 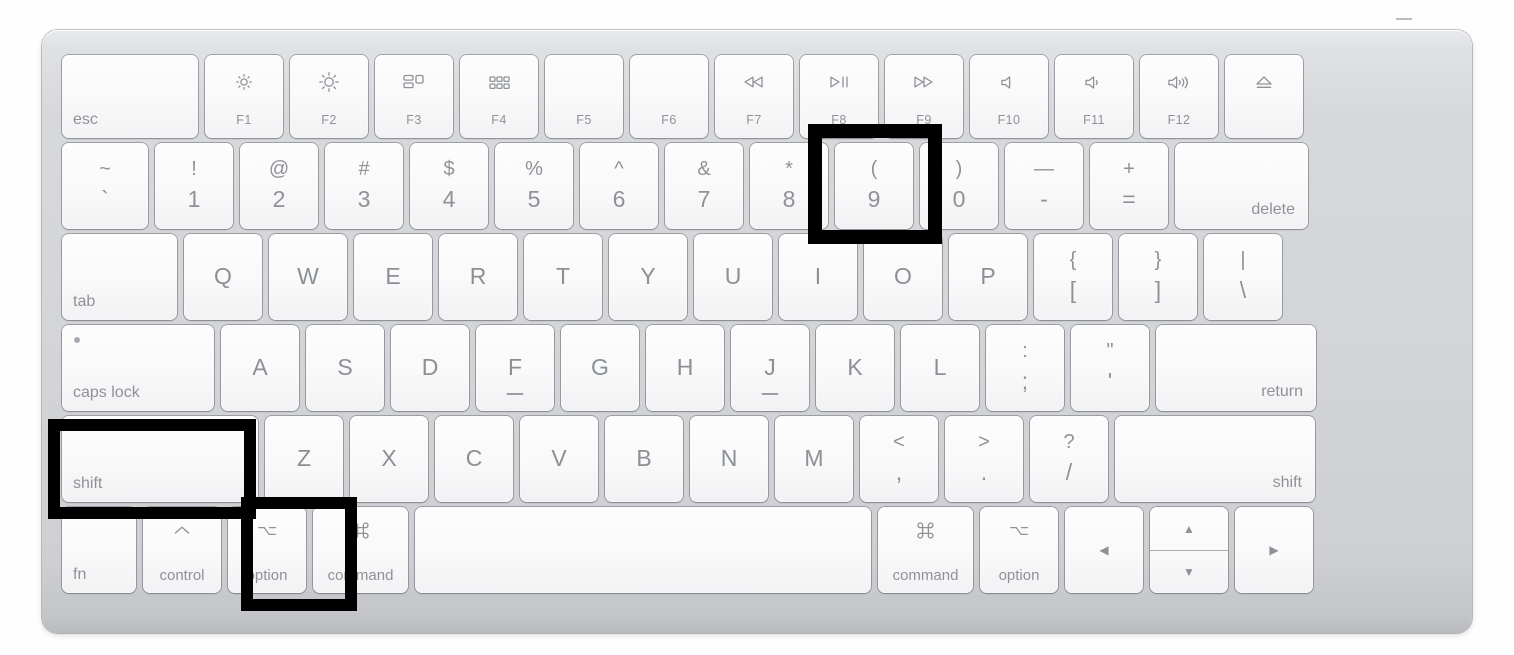 I want to click on key-o: O, so click(x=903, y=277).